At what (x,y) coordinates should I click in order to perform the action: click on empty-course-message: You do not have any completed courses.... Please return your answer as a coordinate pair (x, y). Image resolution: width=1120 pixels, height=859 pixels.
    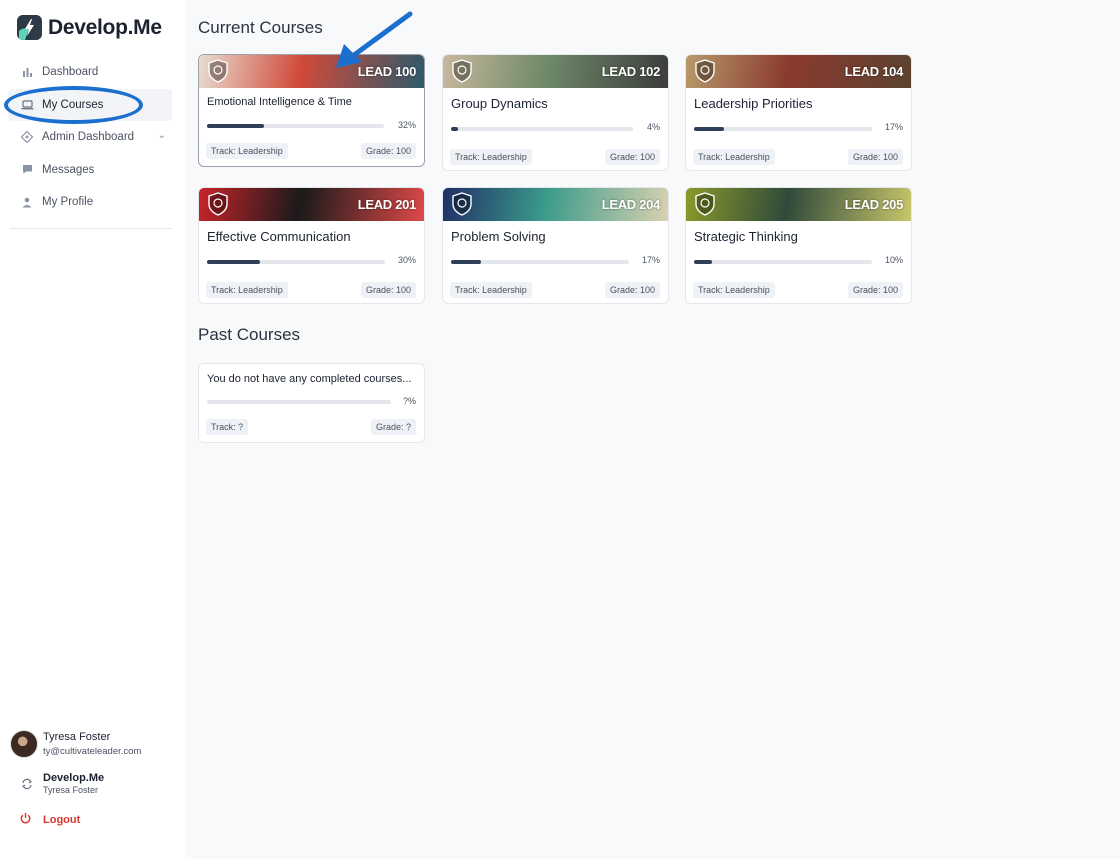
    Looking at the image, I should click on (309, 379).